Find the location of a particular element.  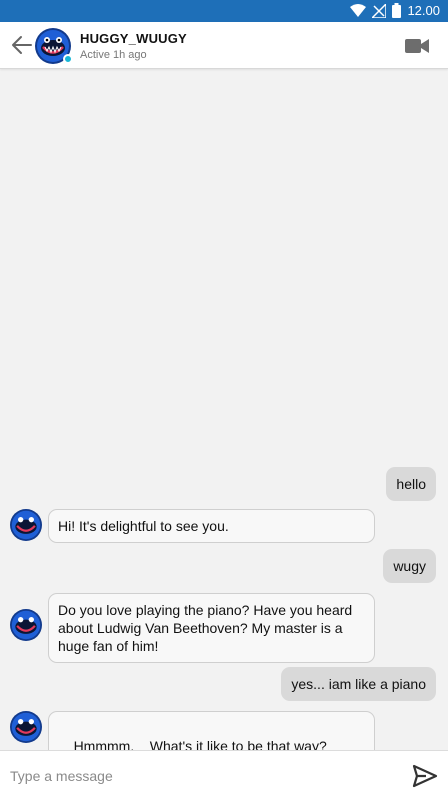

signal-icon is located at coordinates (379, 10).